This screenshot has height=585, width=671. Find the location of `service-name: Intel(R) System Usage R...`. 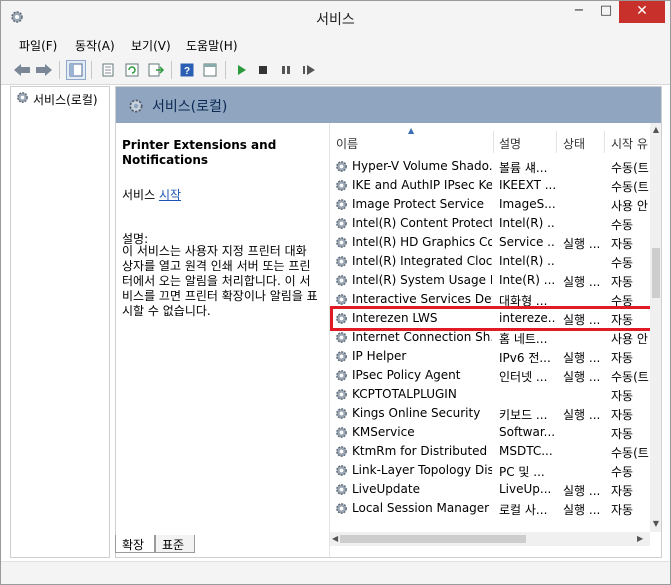

service-name: Intel(R) System Usage R... is located at coordinates (422, 280).